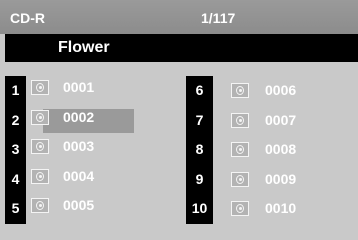 Image resolution: width=358 pixels, height=240 pixels. What do you see at coordinates (79, 146) in the screenshot?
I see `file-name: 0003` at bounding box center [79, 146].